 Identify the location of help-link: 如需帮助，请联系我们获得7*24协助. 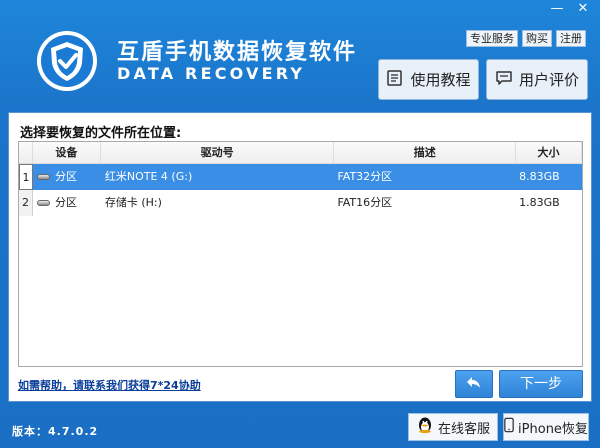
(109, 385).